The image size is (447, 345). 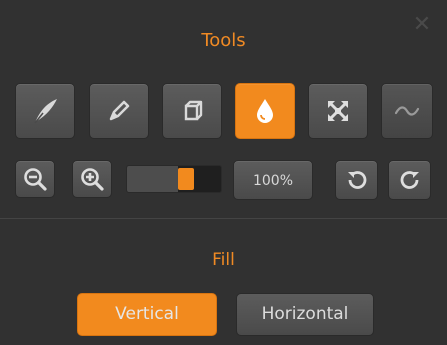 I want to click on tool-eraser-button, so click(x=192, y=111).